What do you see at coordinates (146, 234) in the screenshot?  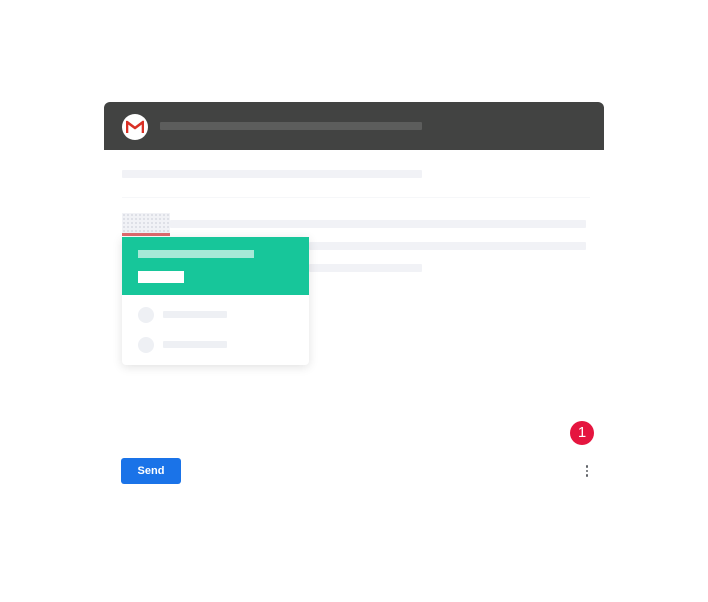 I see `tag-underline` at bounding box center [146, 234].